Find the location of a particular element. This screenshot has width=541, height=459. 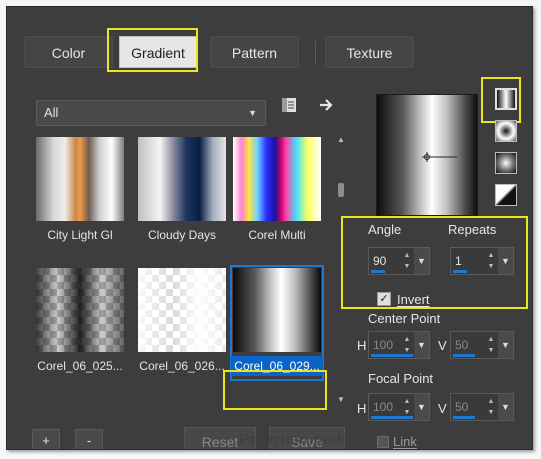

tab-gradient: Gradient is located at coordinates (158, 52).